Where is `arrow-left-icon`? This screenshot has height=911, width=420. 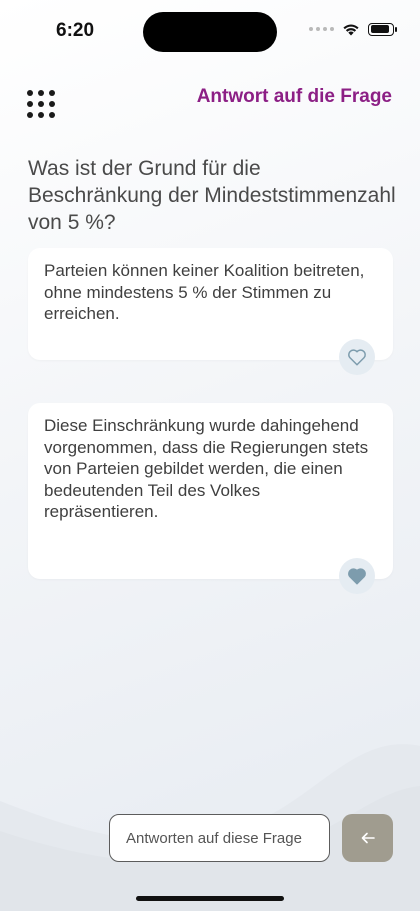 arrow-left-icon is located at coordinates (368, 838).